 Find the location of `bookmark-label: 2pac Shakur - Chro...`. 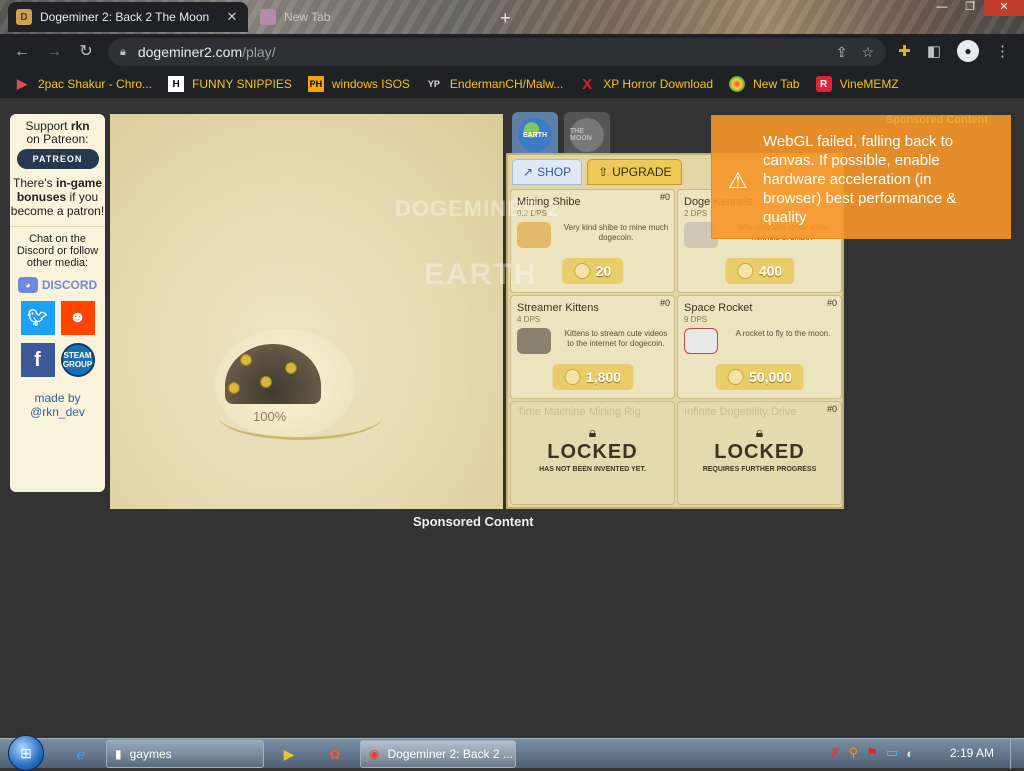

bookmark-label: 2pac Shakur - Chro... is located at coordinates (95, 84).